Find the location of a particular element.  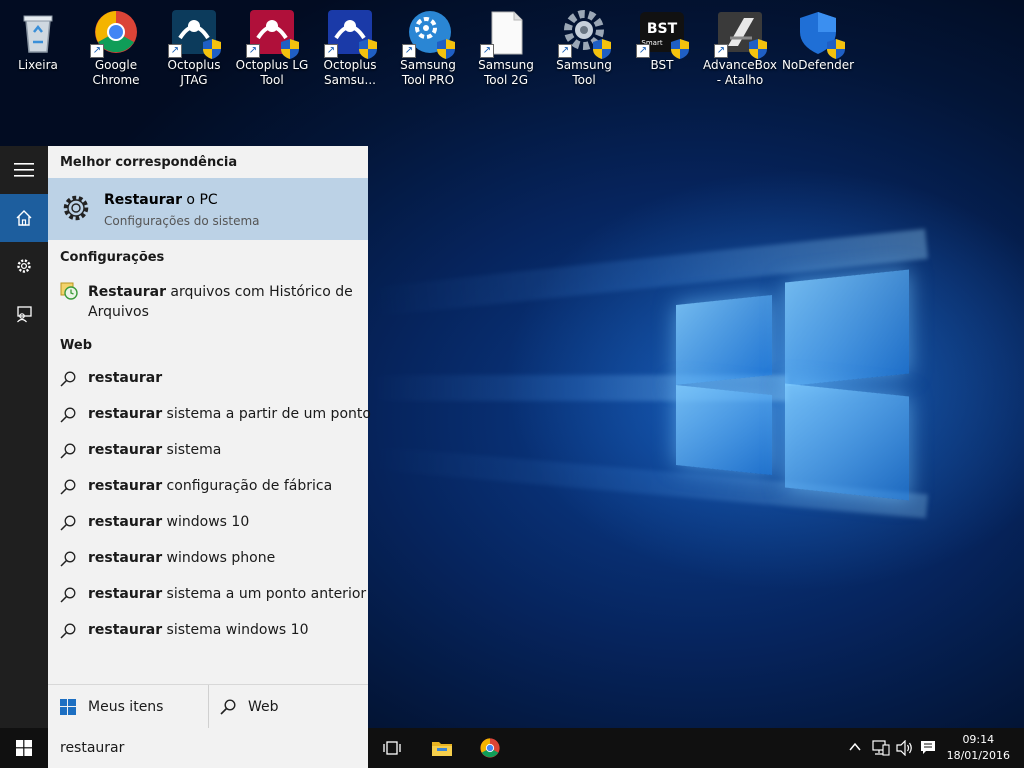

notifications-icon is located at coordinates (928, 748).